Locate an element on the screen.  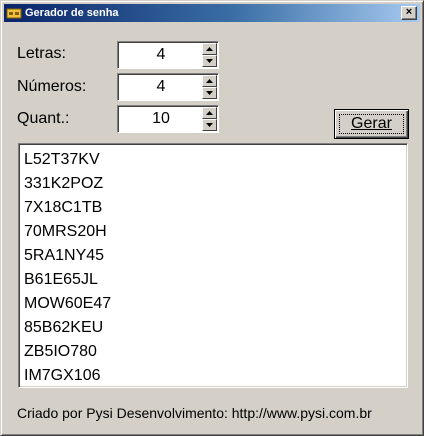
quant-stepper: 10 is located at coordinates (168, 119).